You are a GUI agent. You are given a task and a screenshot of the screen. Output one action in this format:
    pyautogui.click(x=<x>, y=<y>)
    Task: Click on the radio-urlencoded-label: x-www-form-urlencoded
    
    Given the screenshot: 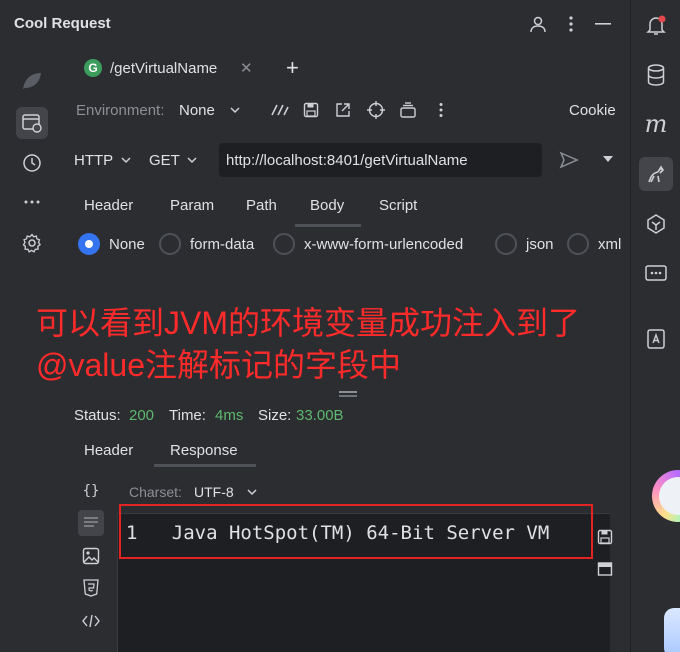 What is the action you would take?
    pyautogui.click(x=384, y=244)
    